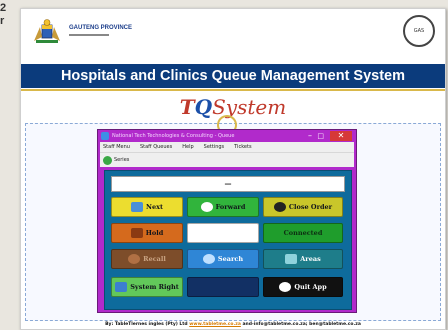 This screenshot has width=448, height=330. What do you see at coordinates (233, 107) in the screenshot?
I see `tqs-logo: TQSystem` at bounding box center [233, 107].